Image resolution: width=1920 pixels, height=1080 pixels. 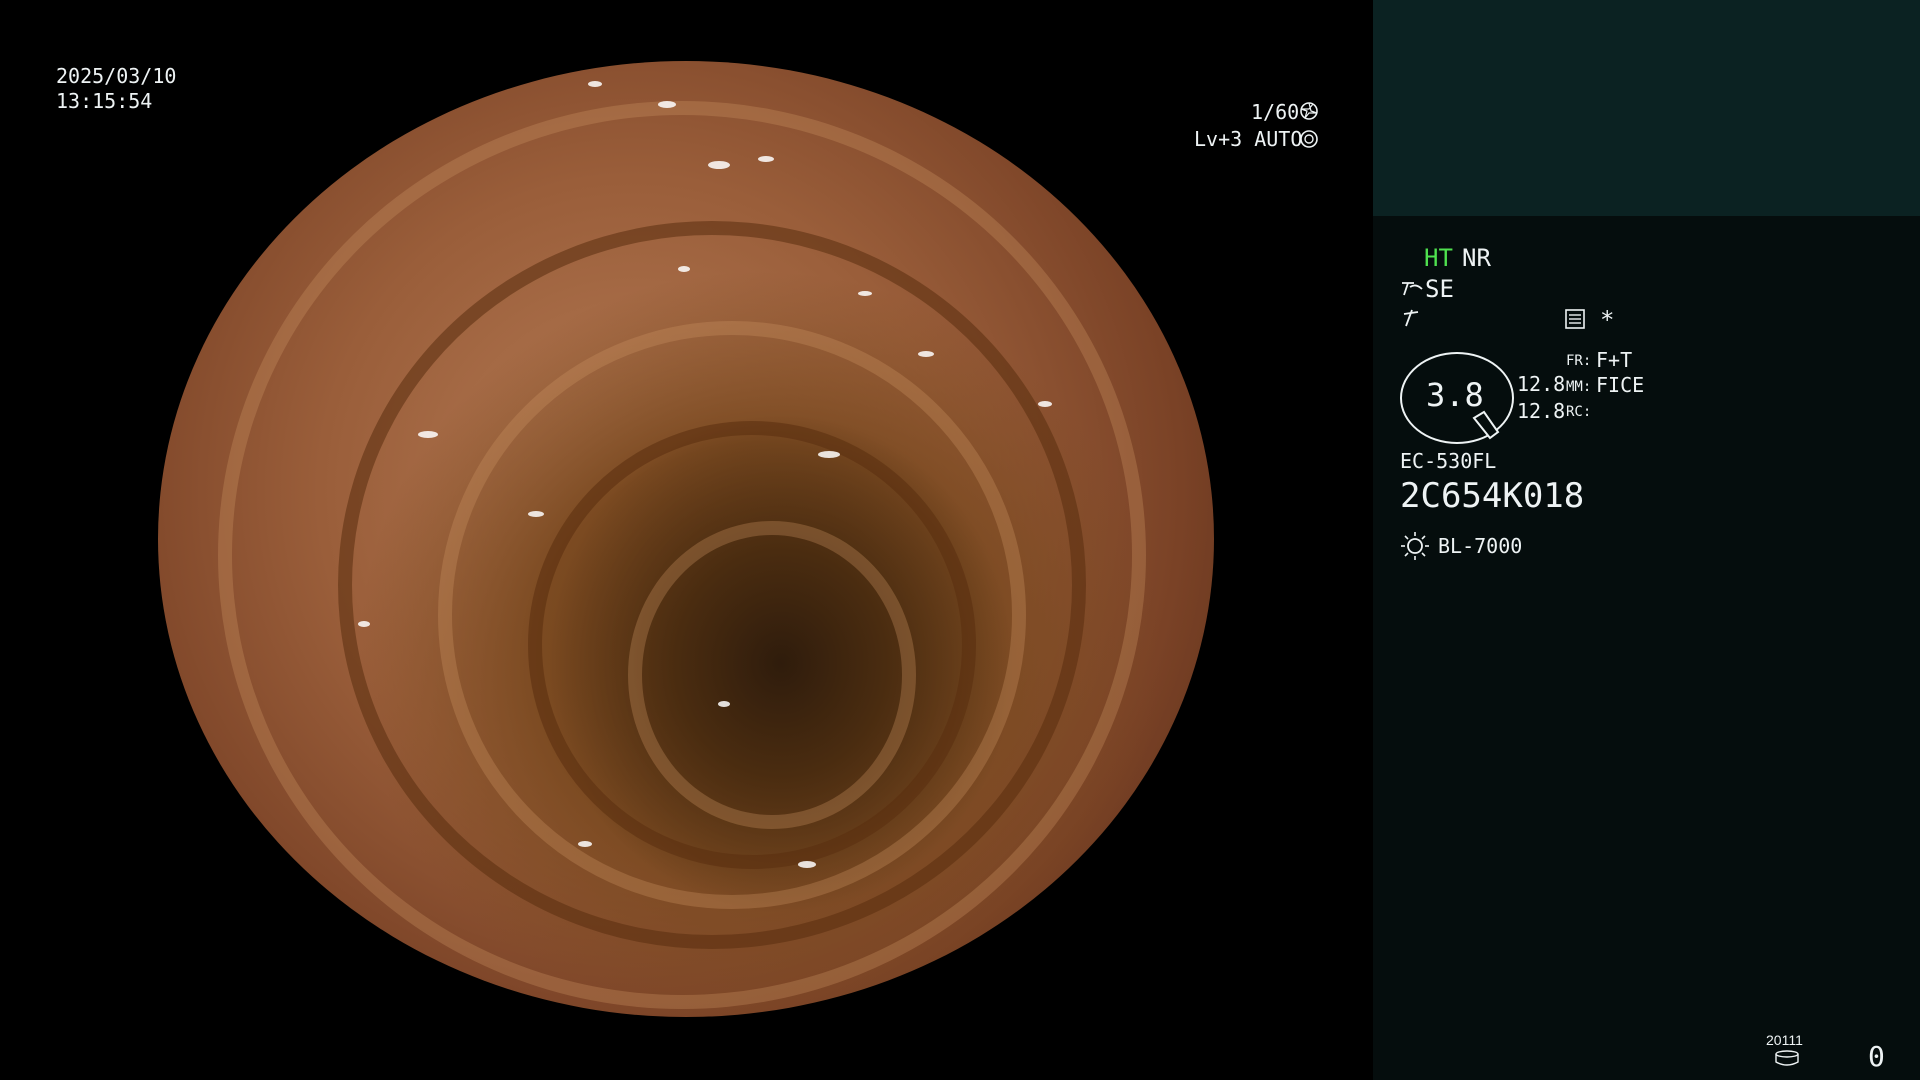 What do you see at coordinates (104, 101) in the screenshot?
I see `time-label: 13:15:54` at bounding box center [104, 101].